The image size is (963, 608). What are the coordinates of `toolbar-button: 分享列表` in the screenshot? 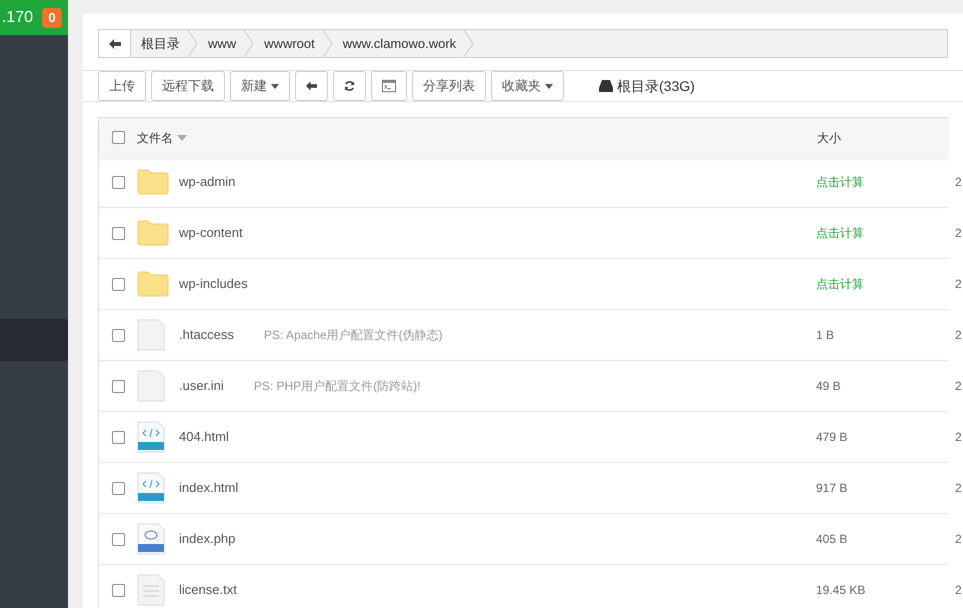 It's located at (449, 86).